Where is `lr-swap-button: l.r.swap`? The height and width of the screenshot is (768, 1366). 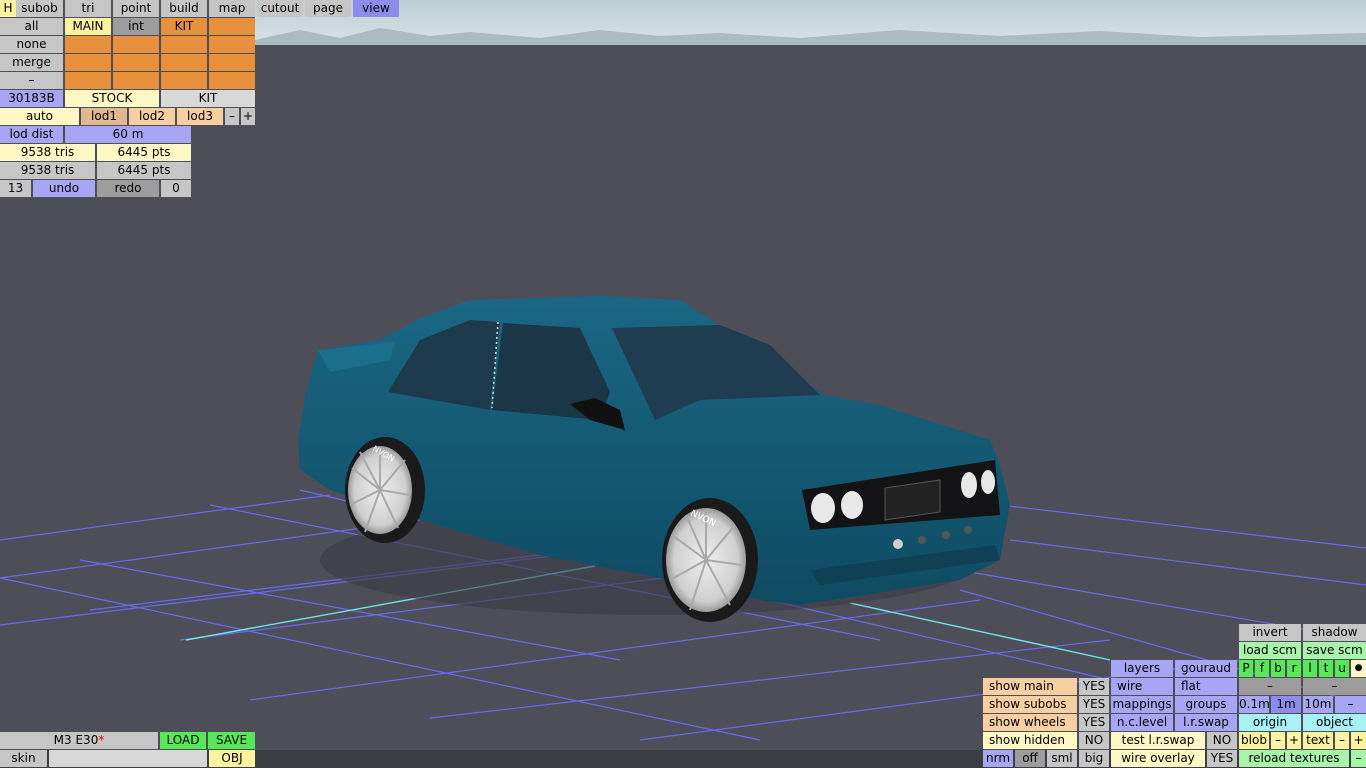 lr-swap-button: l.r.swap is located at coordinates (1206, 722).